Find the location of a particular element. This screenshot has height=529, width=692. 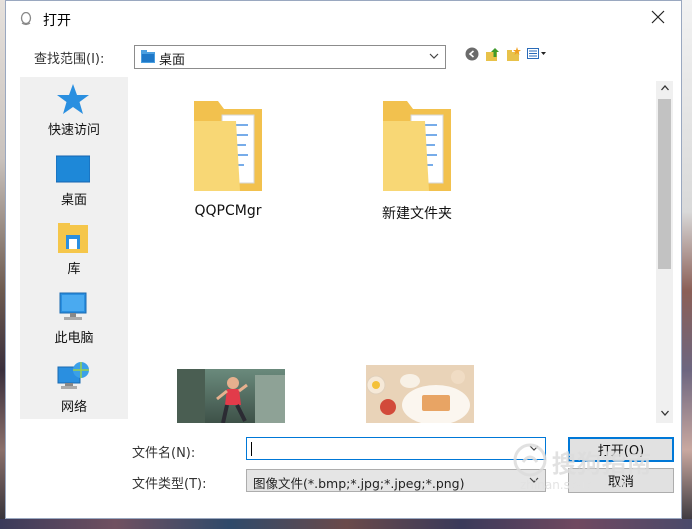

title-bar: 打开 is located at coordinates (343, 19).